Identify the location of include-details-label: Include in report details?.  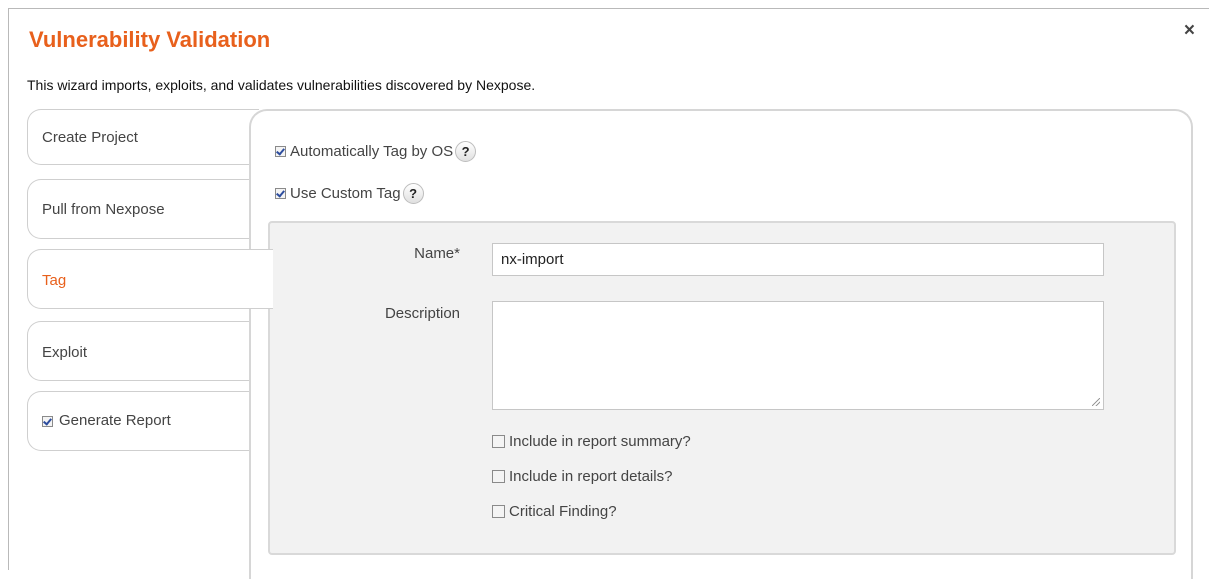
(591, 476).